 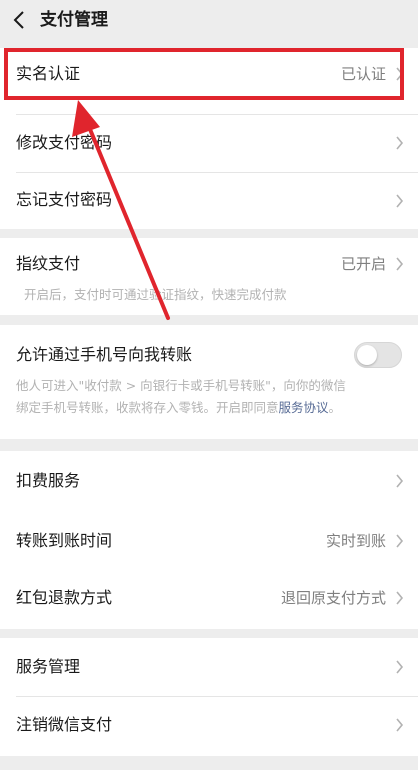 What do you see at coordinates (209, 201) in the screenshot?
I see `forgot-password-row: 忘记支付密码` at bounding box center [209, 201].